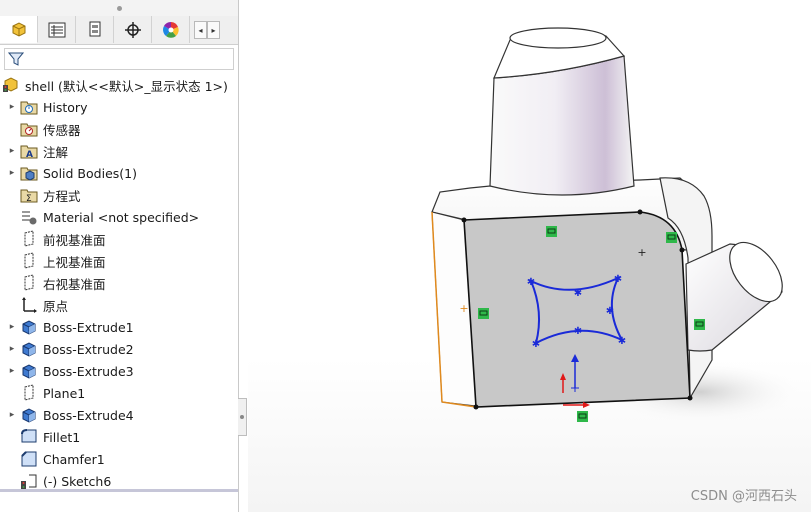 The height and width of the screenshot is (512, 811). What do you see at coordinates (743, 496) in the screenshot?
I see `watermark-text: CSDN @河西石头` at bounding box center [743, 496].